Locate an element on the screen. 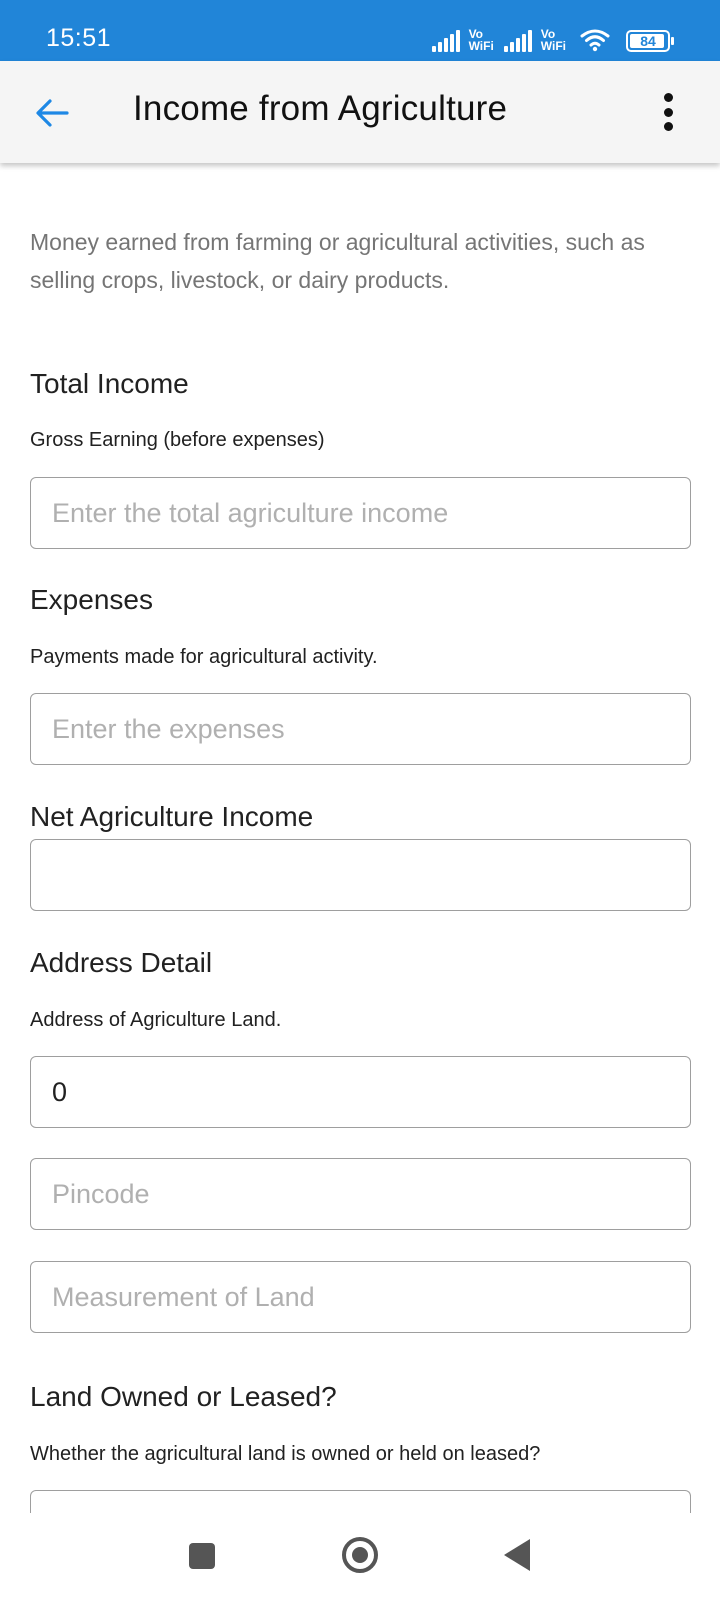  pincode-field is located at coordinates (360, 1194).